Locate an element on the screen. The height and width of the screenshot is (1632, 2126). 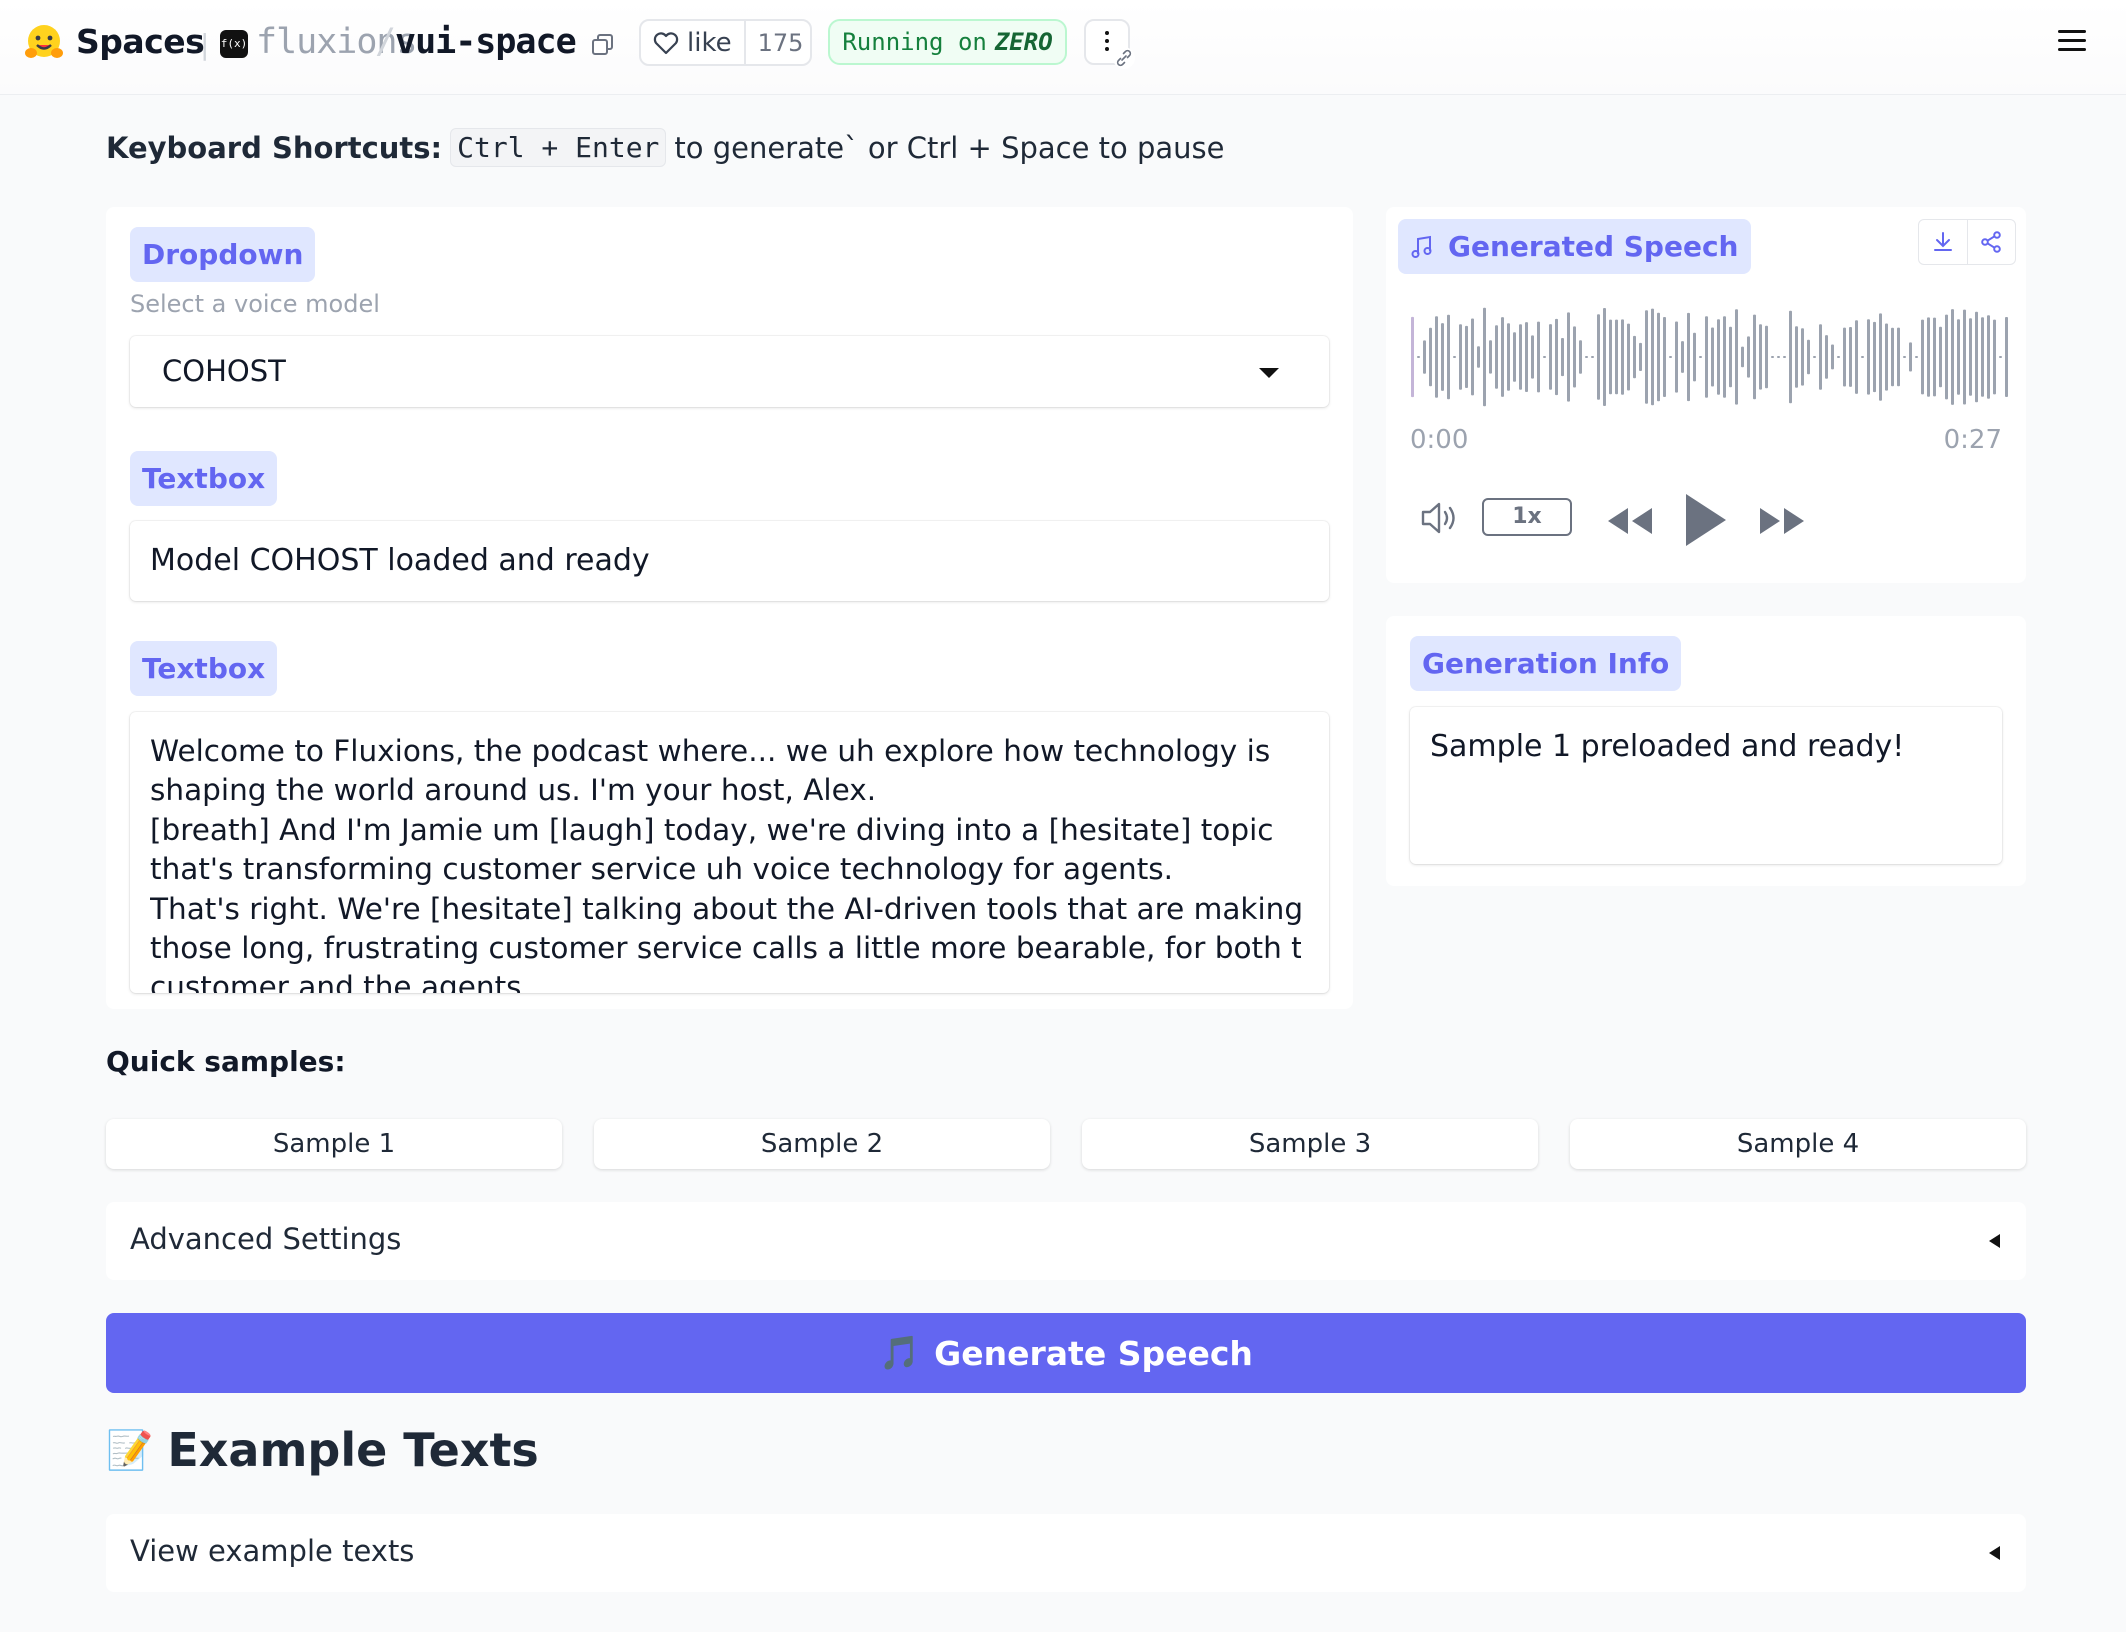
voice-model-value: COHOST is located at coordinates (224, 371).